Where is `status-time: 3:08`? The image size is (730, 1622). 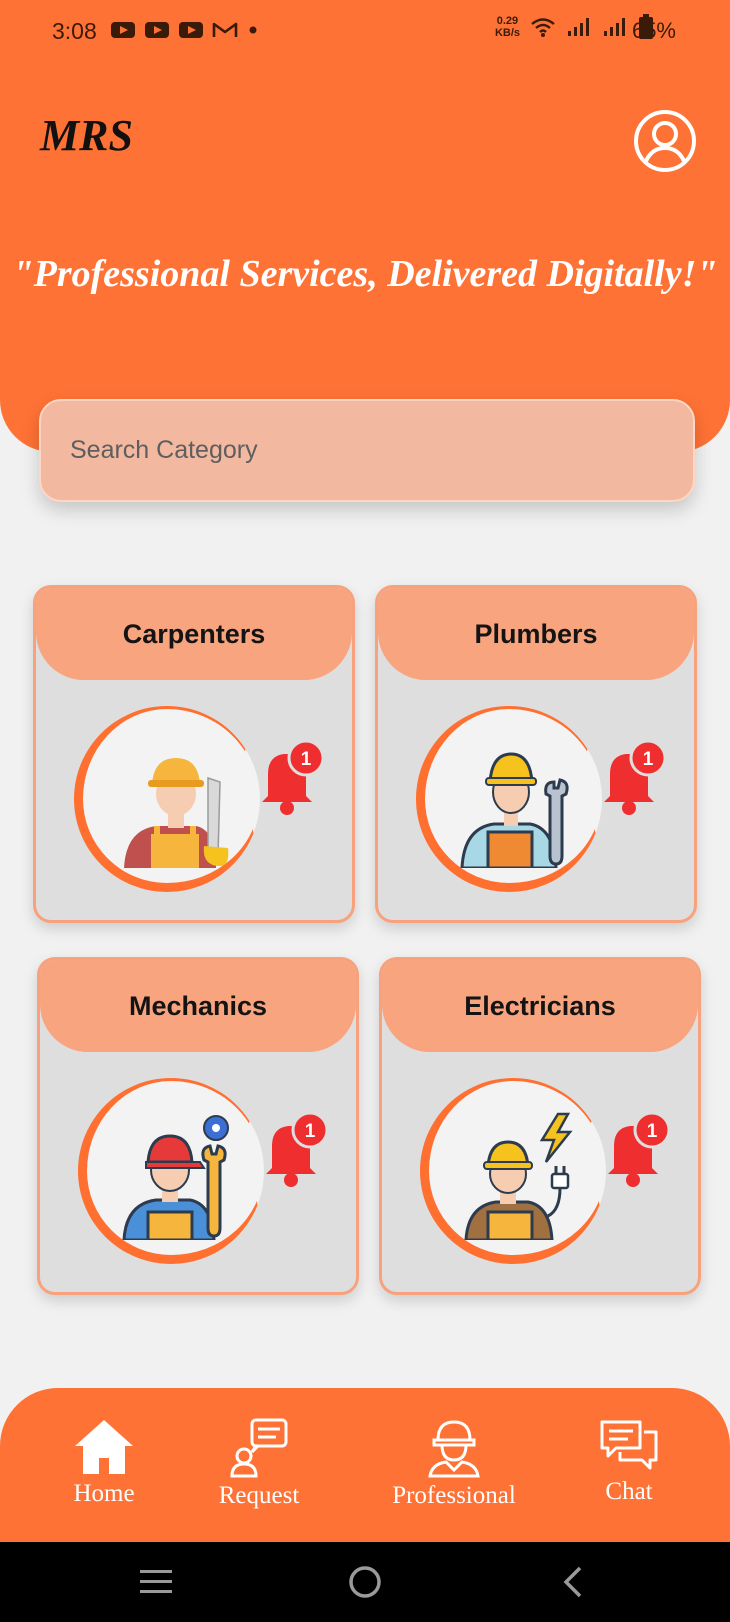 status-time: 3:08 is located at coordinates (74, 31).